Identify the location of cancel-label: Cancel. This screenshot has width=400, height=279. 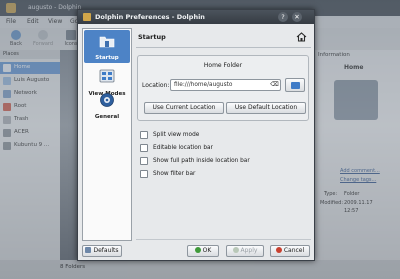
(294, 250).